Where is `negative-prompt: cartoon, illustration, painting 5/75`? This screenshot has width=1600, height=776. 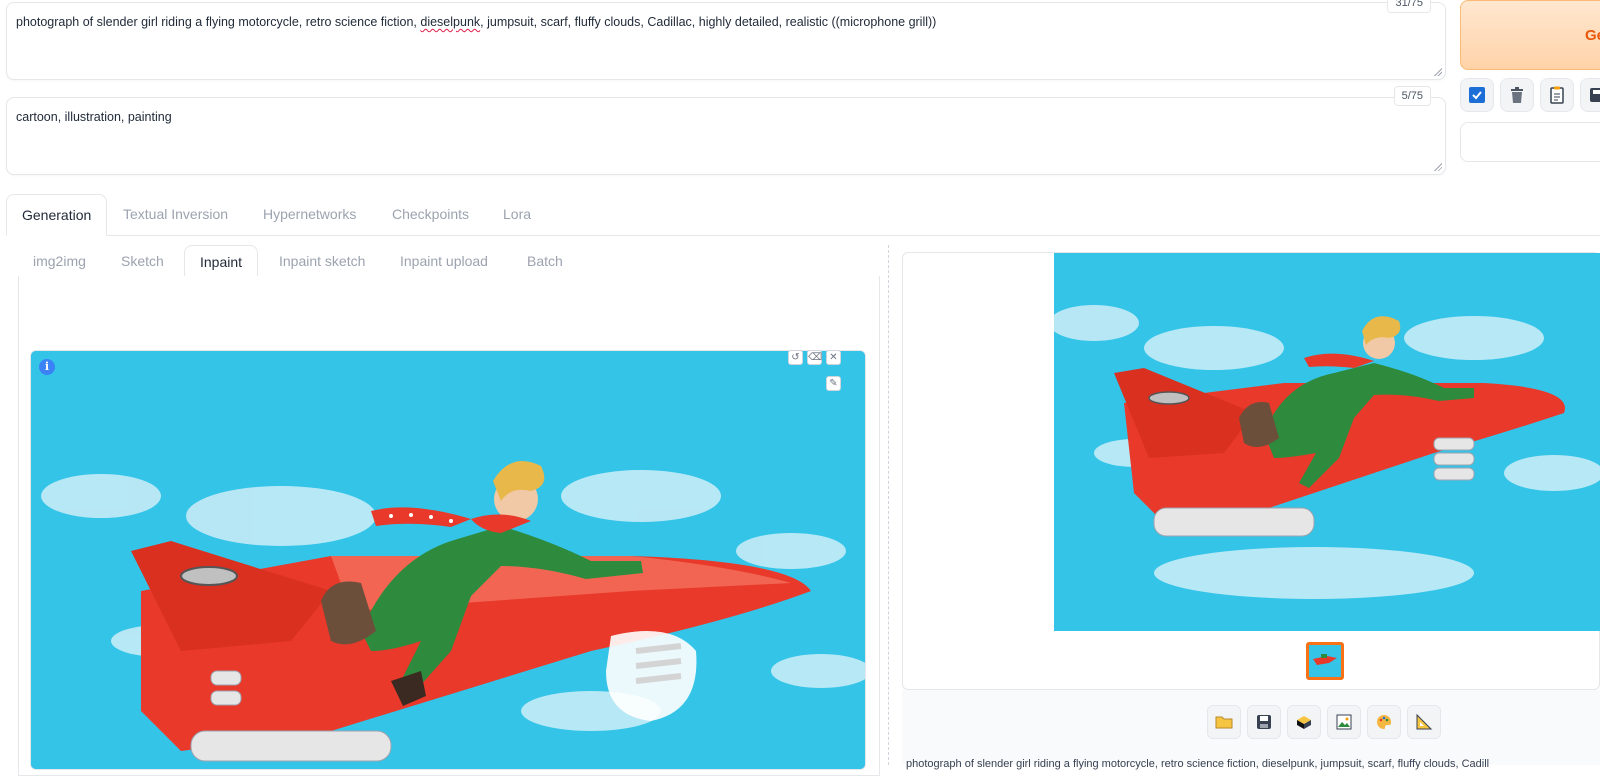 negative-prompt: cartoon, illustration, painting 5/75 is located at coordinates (726, 130).